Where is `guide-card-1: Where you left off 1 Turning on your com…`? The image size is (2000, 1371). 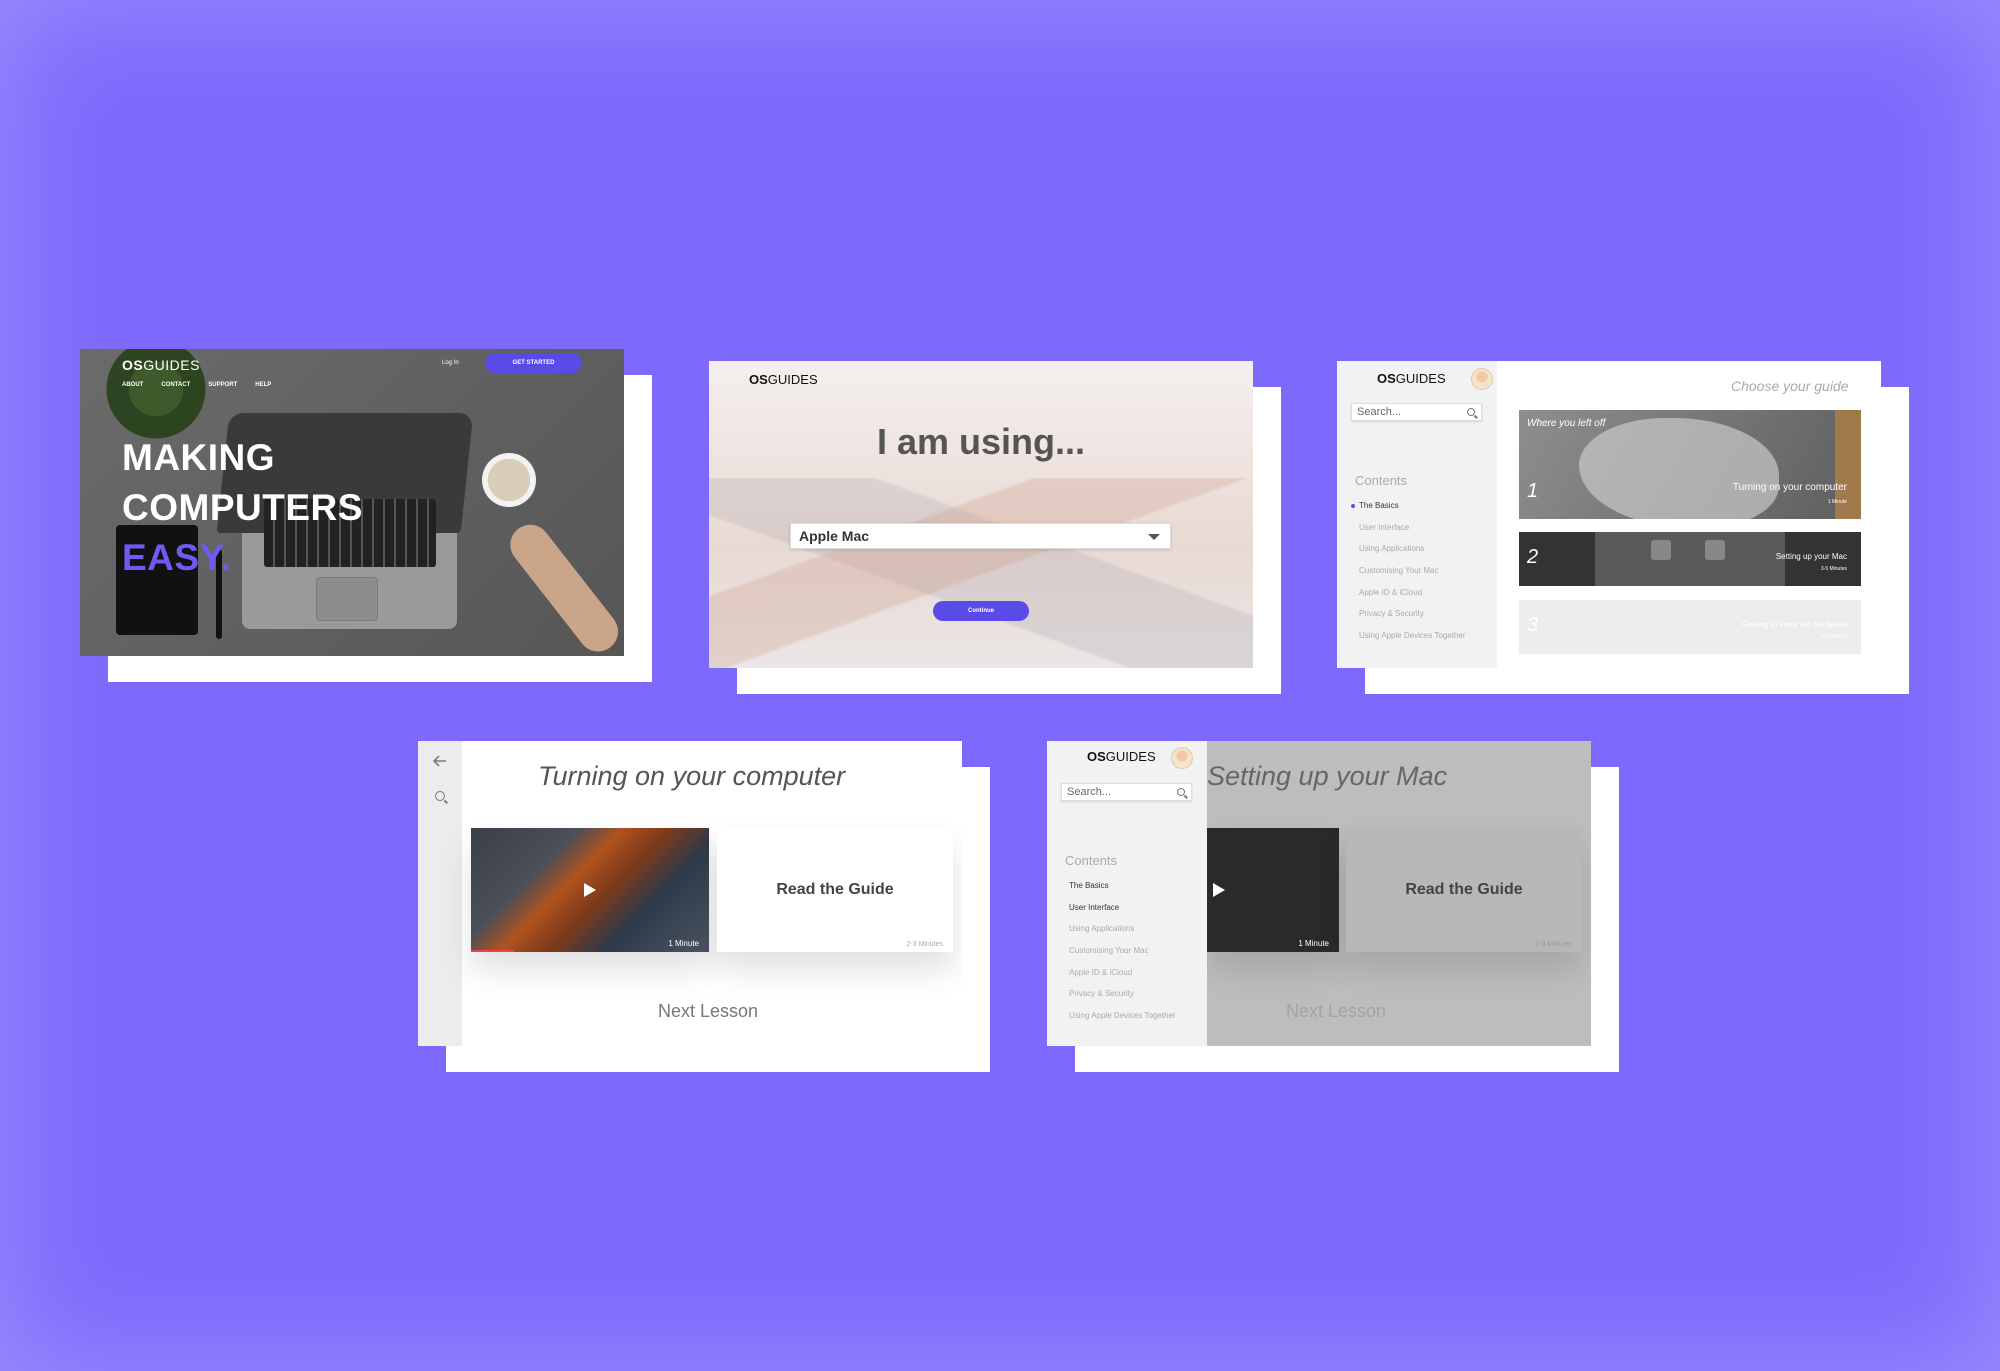
guide-card-1: Where you left off 1 Turning on your com… is located at coordinates (1690, 464).